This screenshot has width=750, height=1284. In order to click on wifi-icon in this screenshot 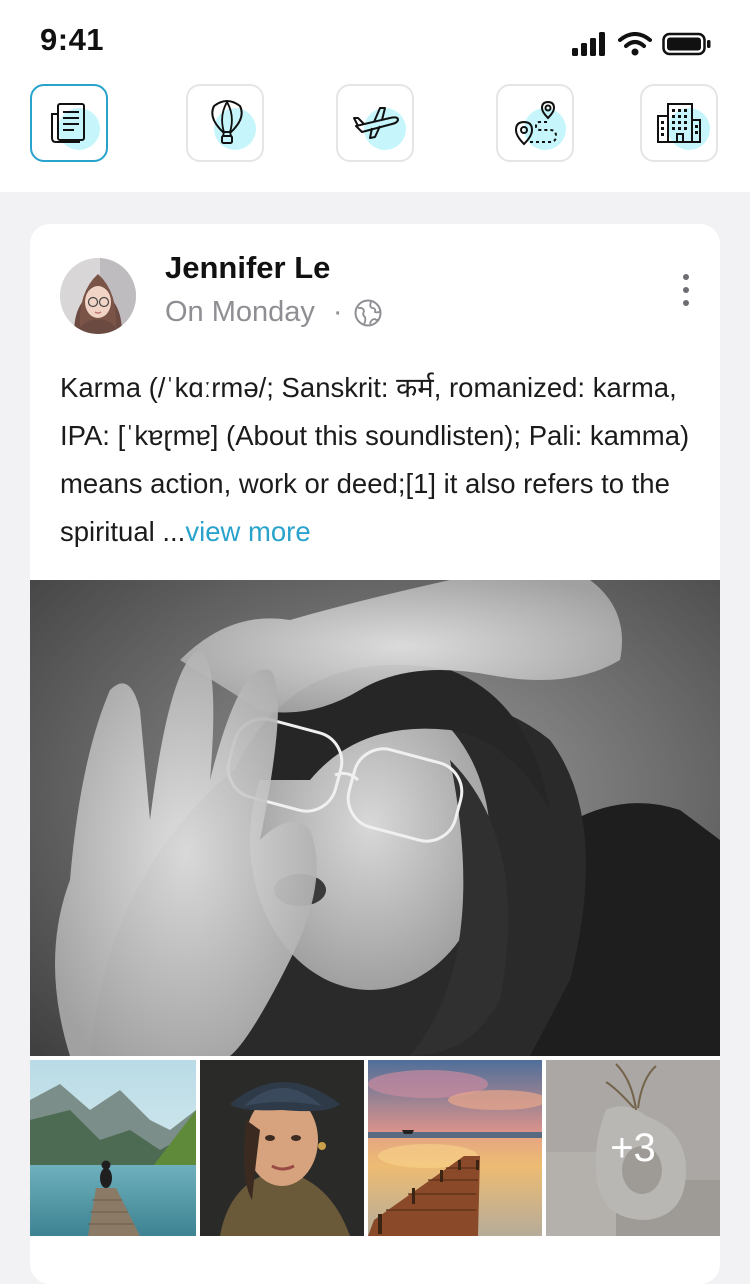, I will do `click(635, 44)`.